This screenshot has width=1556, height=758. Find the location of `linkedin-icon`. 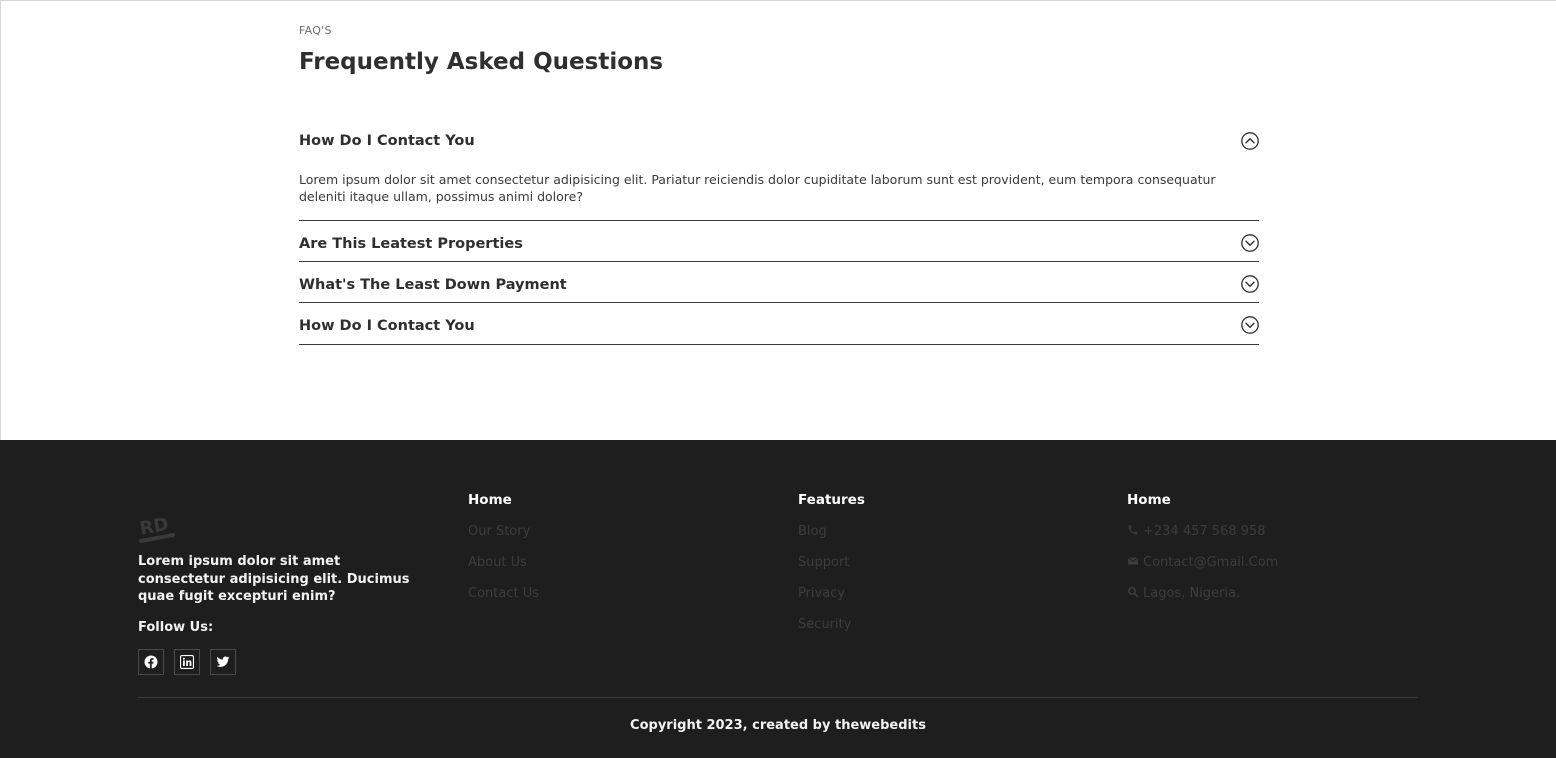

linkedin-icon is located at coordinates (187, 662).